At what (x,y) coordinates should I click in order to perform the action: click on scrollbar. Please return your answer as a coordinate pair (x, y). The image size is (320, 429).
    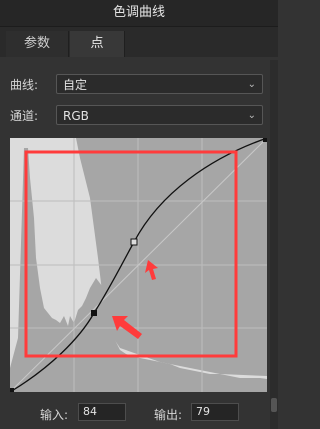
    Looking at the image, I should click on (274, 244).